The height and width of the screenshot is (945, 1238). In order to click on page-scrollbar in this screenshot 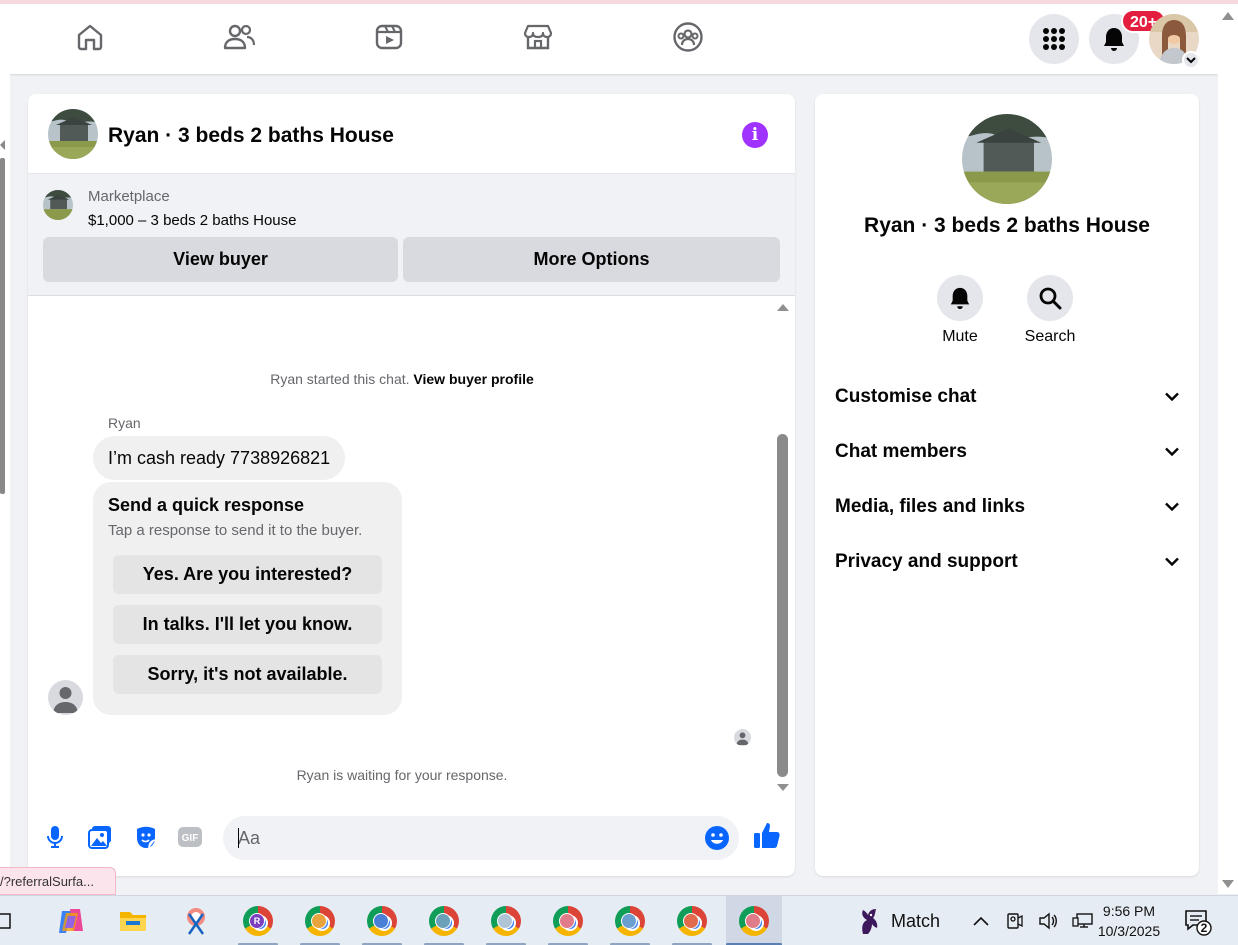, I will do `click(1228, 449)`.